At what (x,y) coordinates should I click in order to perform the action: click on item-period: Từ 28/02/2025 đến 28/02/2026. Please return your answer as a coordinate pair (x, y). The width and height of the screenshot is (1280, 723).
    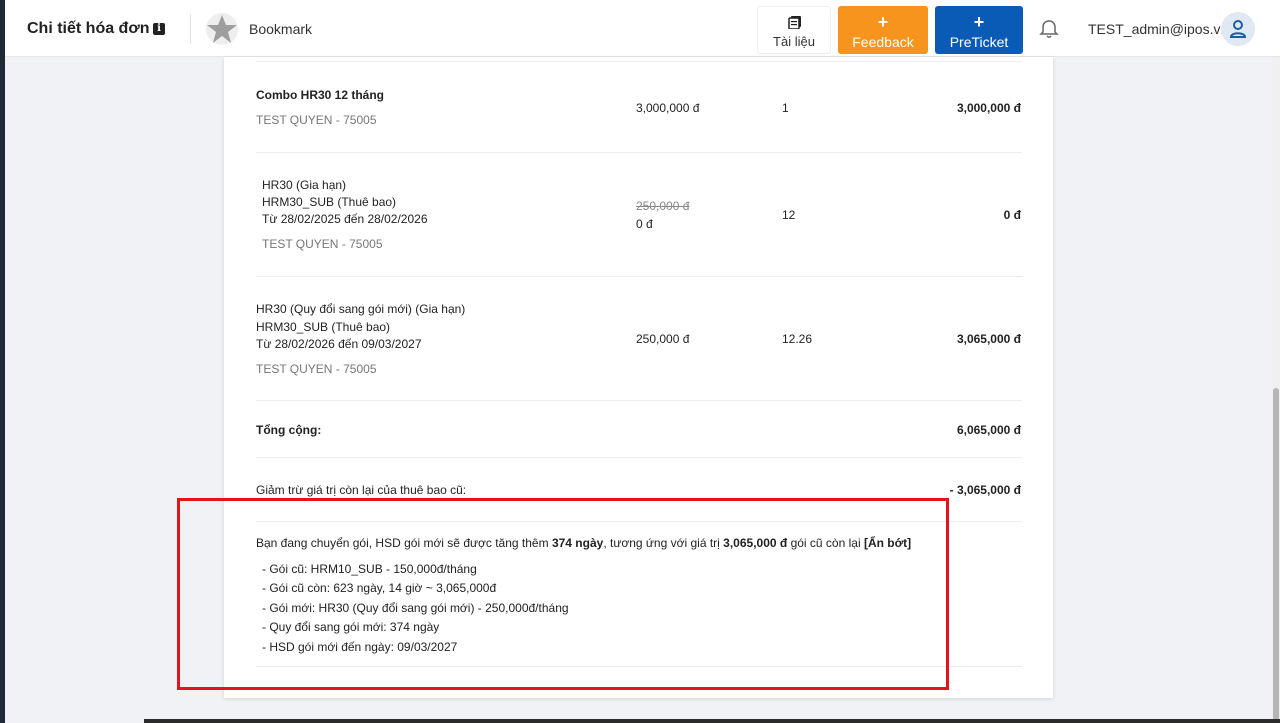
    Looking at the image, I should click on (345, 219).